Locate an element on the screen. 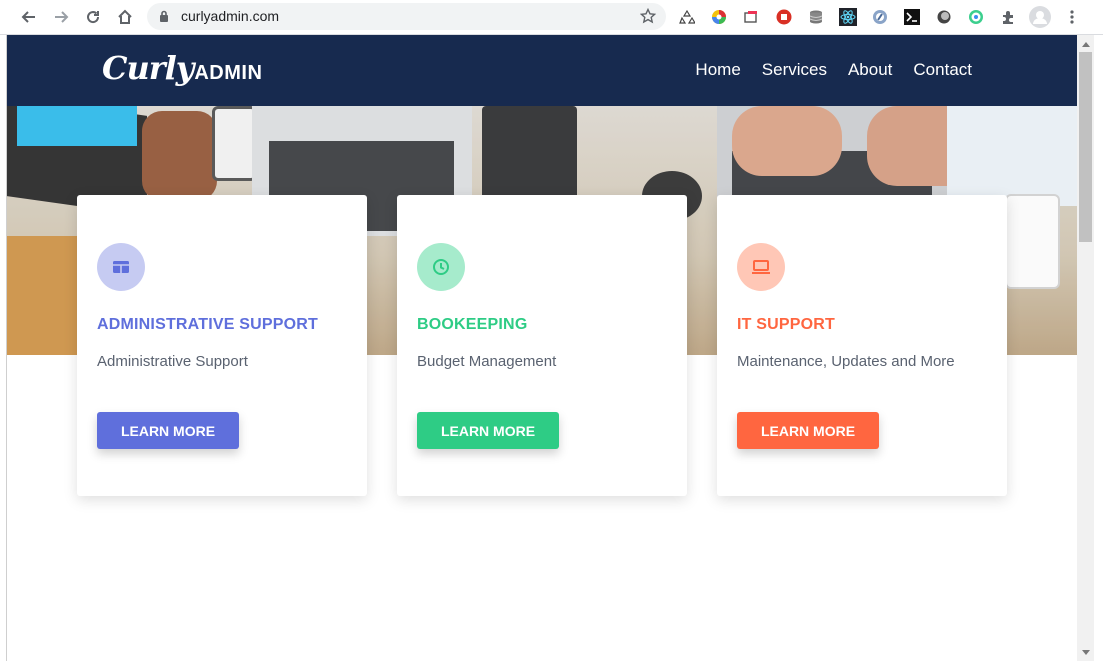 The width and height of the screenshot is (1103, 671). browser-toolbar: curlyadmin.com is located at coordinates (551, 17).